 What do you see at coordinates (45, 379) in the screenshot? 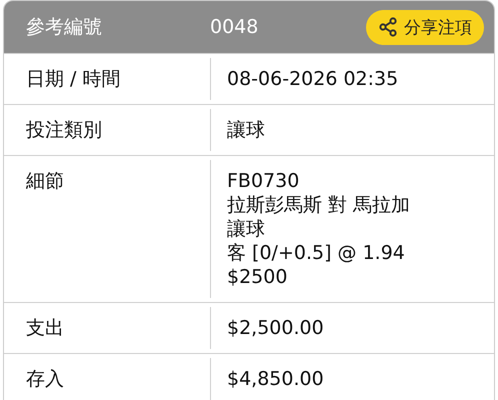
I see `field-label: 存入` at bounding box center [45, 379].